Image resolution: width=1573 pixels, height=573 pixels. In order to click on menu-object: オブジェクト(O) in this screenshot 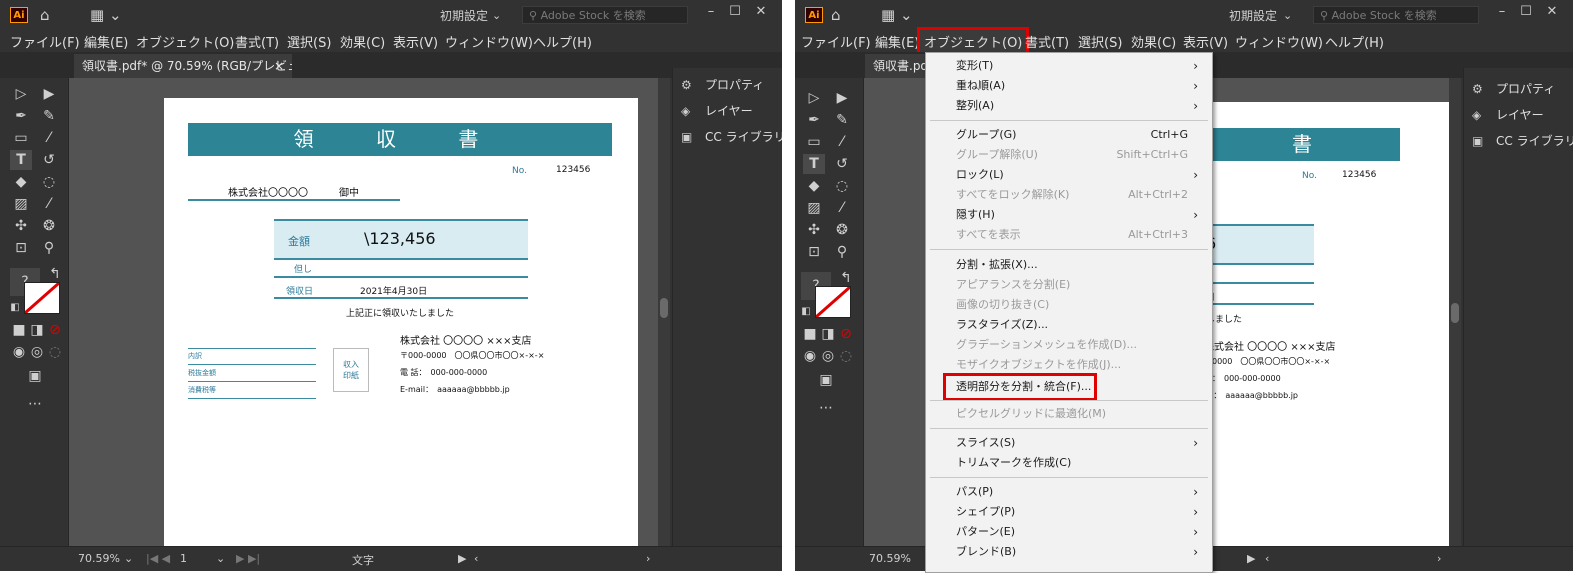, I will do `click(185, 41)`.